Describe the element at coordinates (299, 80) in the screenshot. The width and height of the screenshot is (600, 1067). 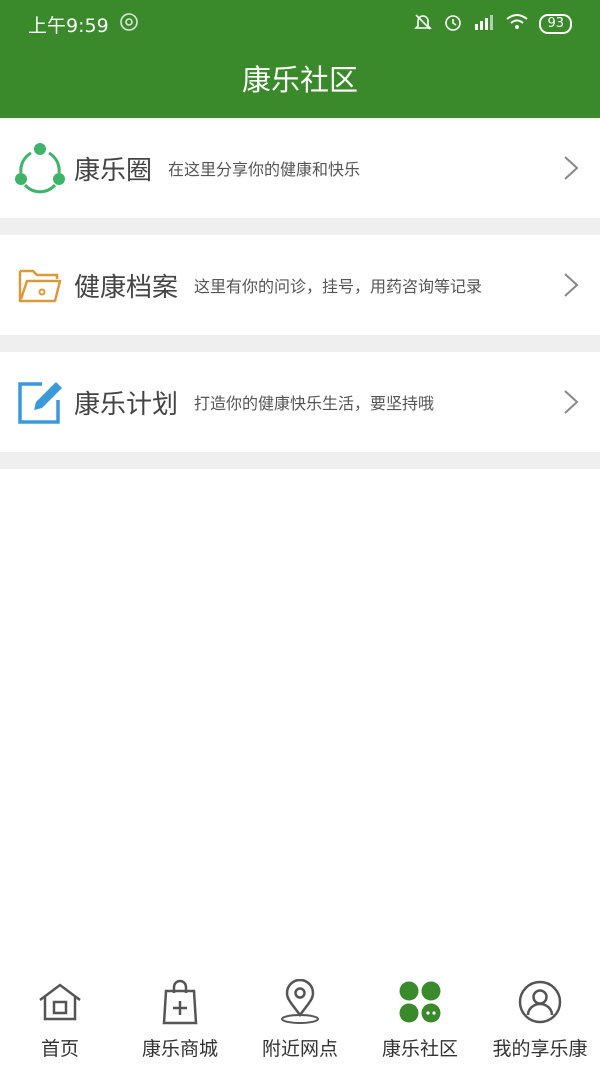
I see `page-title: 康乐社区` at that location.